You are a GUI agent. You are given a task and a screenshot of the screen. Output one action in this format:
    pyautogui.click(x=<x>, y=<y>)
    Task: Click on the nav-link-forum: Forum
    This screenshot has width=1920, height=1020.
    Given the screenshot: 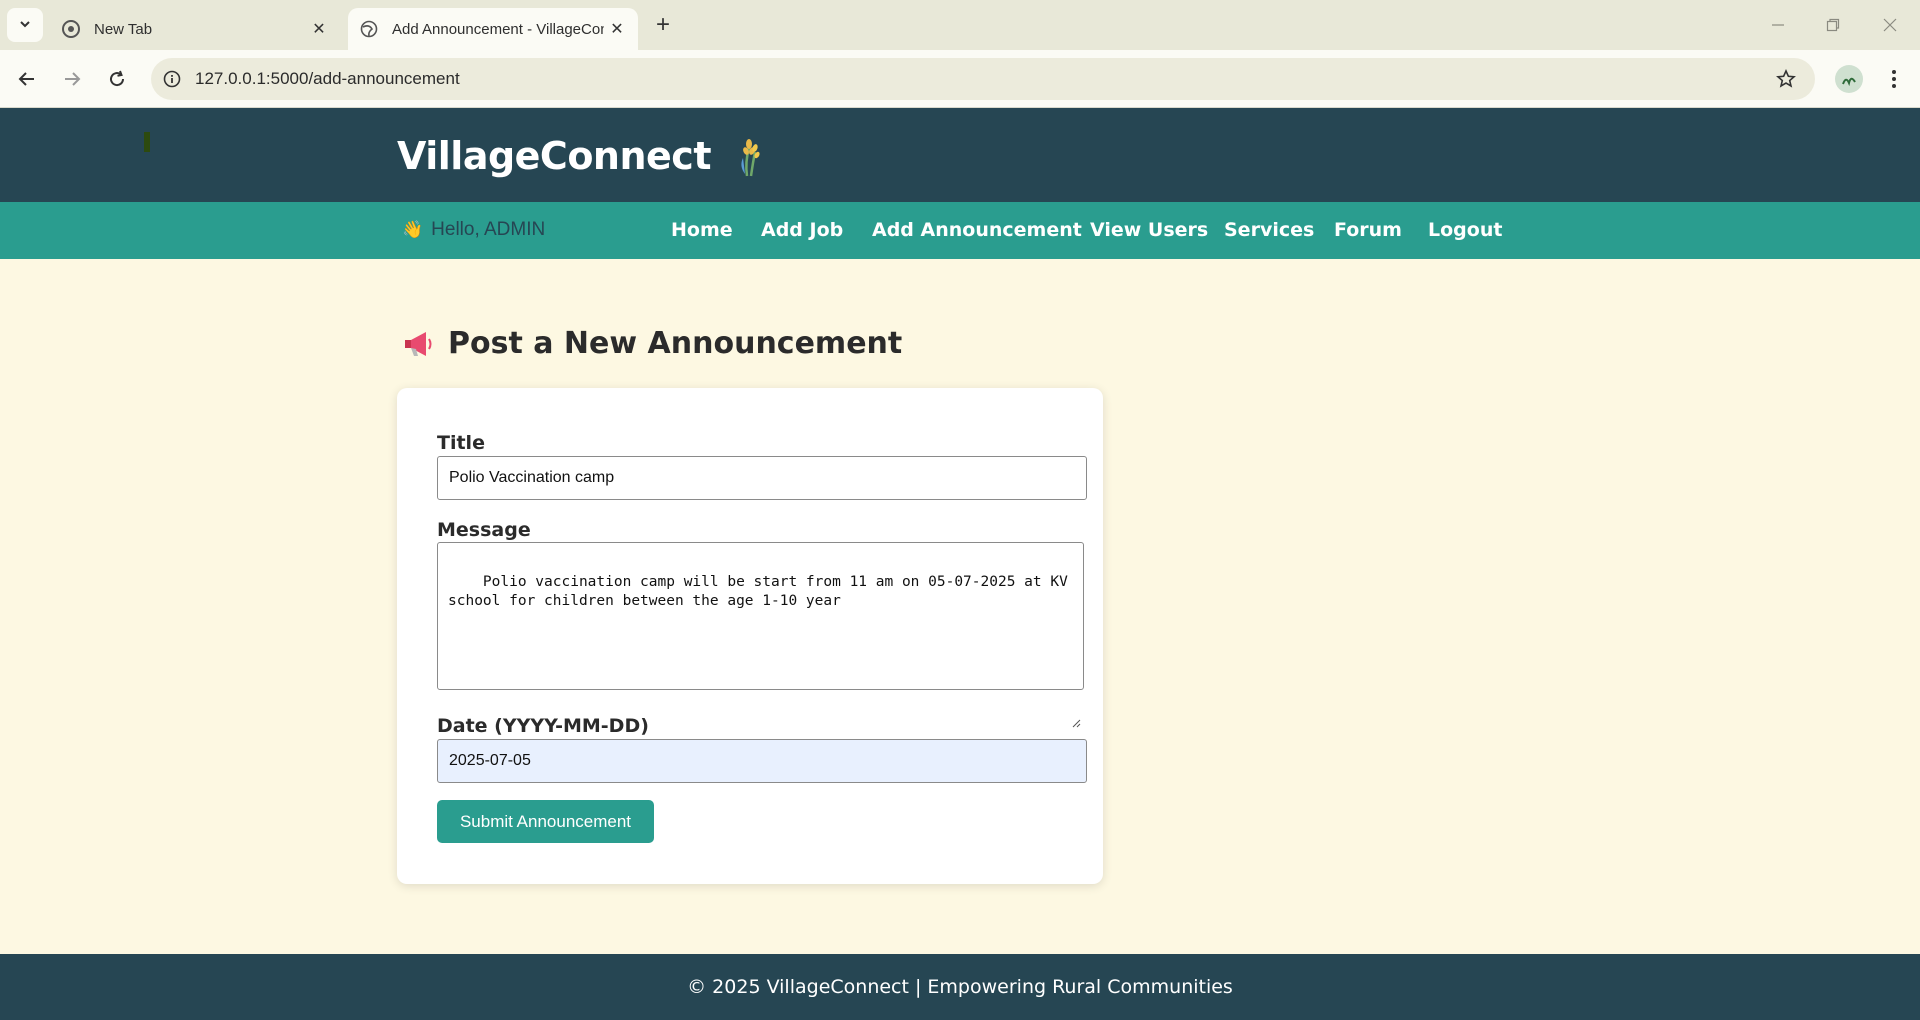 What is the action you would take?
    pyautogui.click(x=1368, y=230)
    